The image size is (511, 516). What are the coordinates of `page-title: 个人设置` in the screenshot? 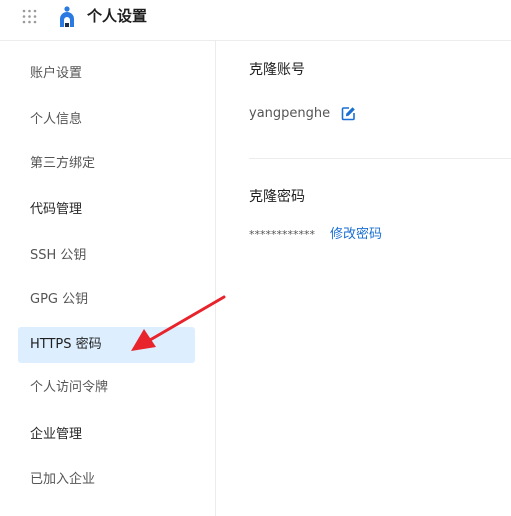 It's located at (117, 16).